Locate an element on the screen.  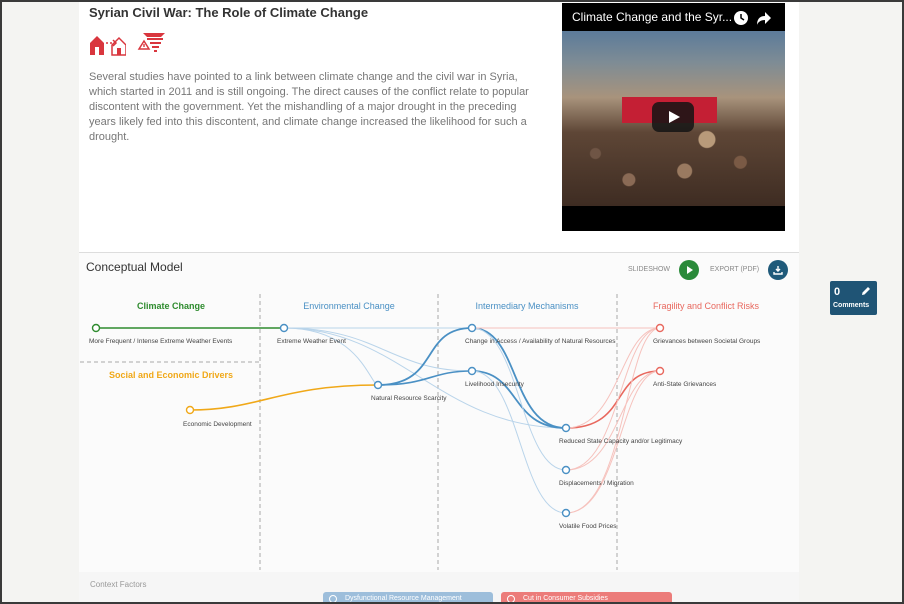
node-livelihood-insecurity is located at coordinates (472, 371).